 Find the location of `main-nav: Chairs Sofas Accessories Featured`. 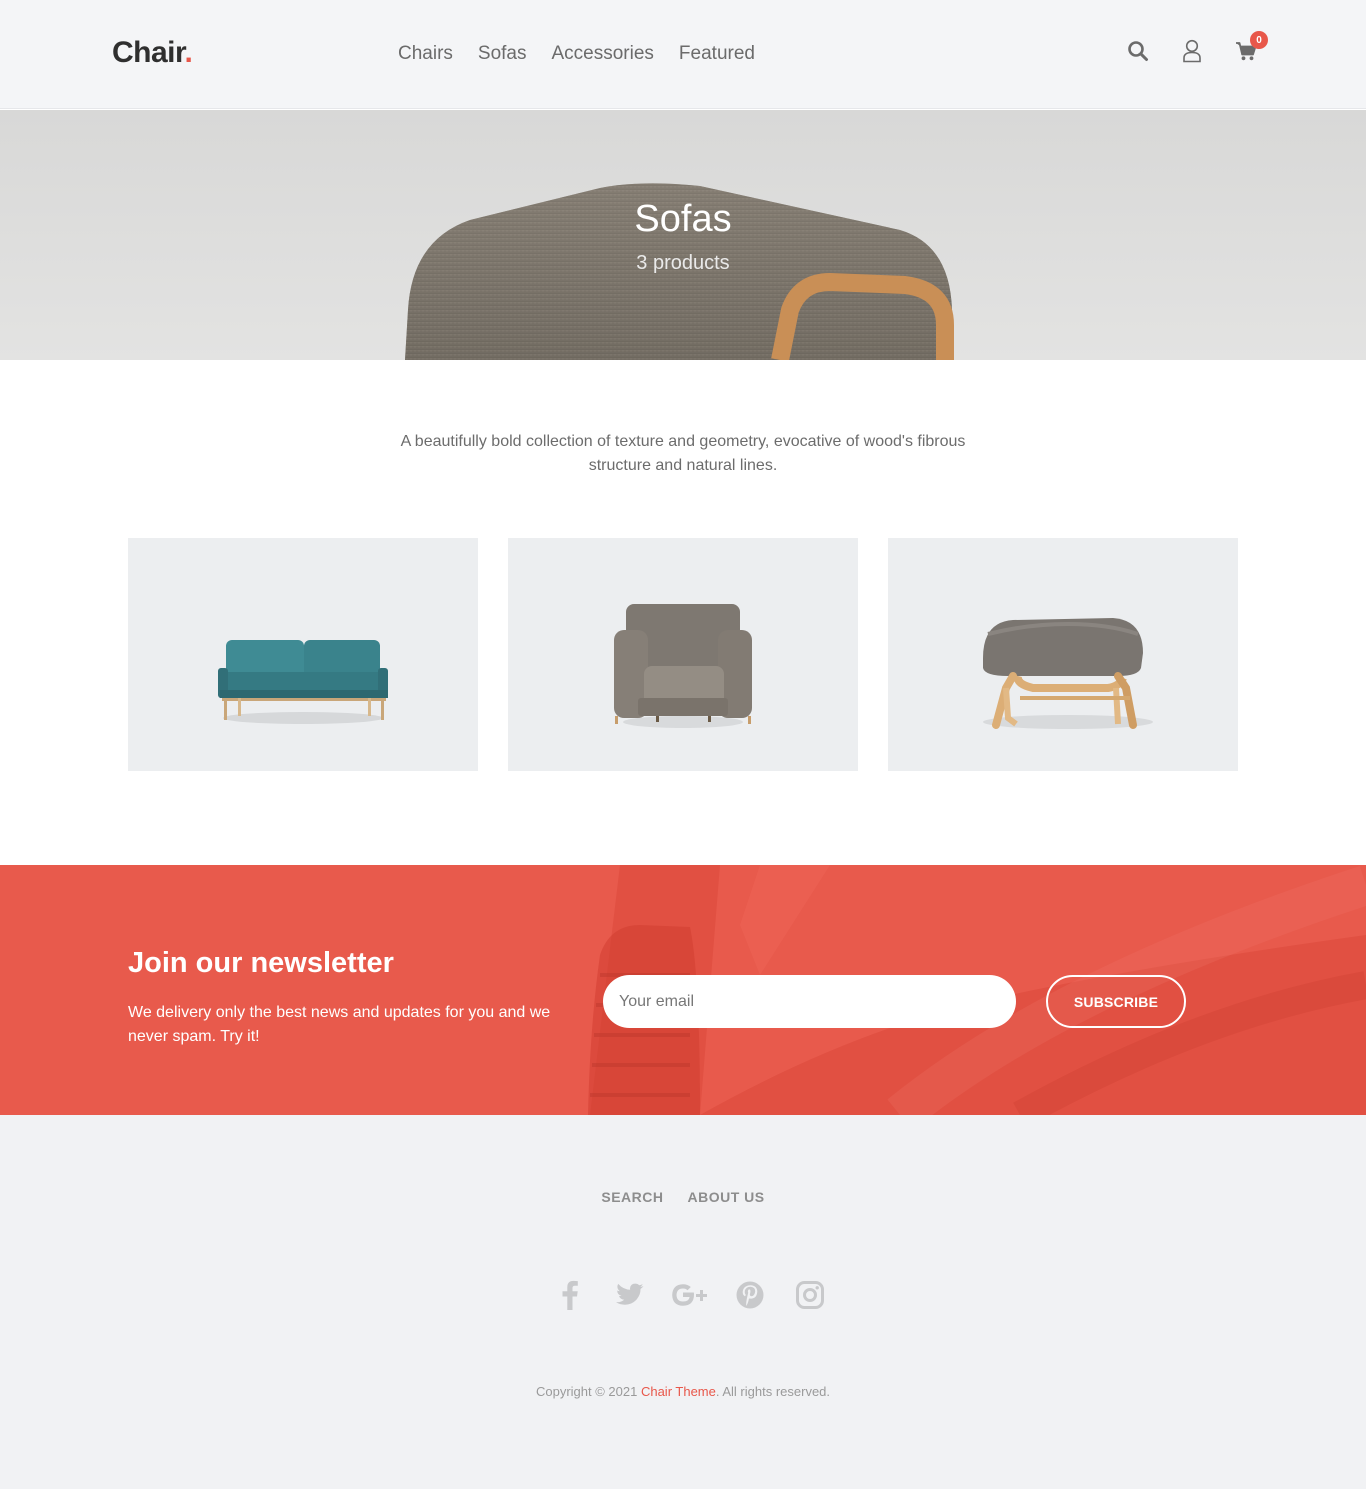

main-nav: Chairs Sofas Accessories Featured is located at coordinates (576, 54).